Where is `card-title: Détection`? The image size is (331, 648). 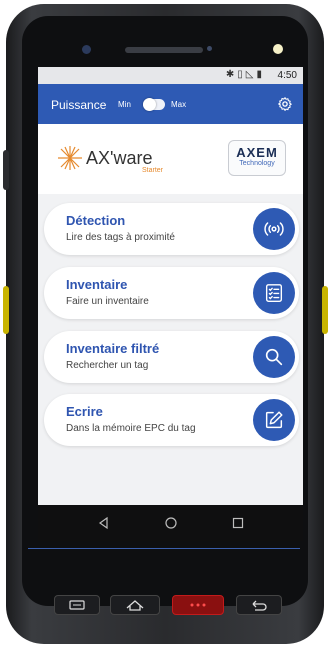 card-title: Détection is located at coordinates (96, 220).